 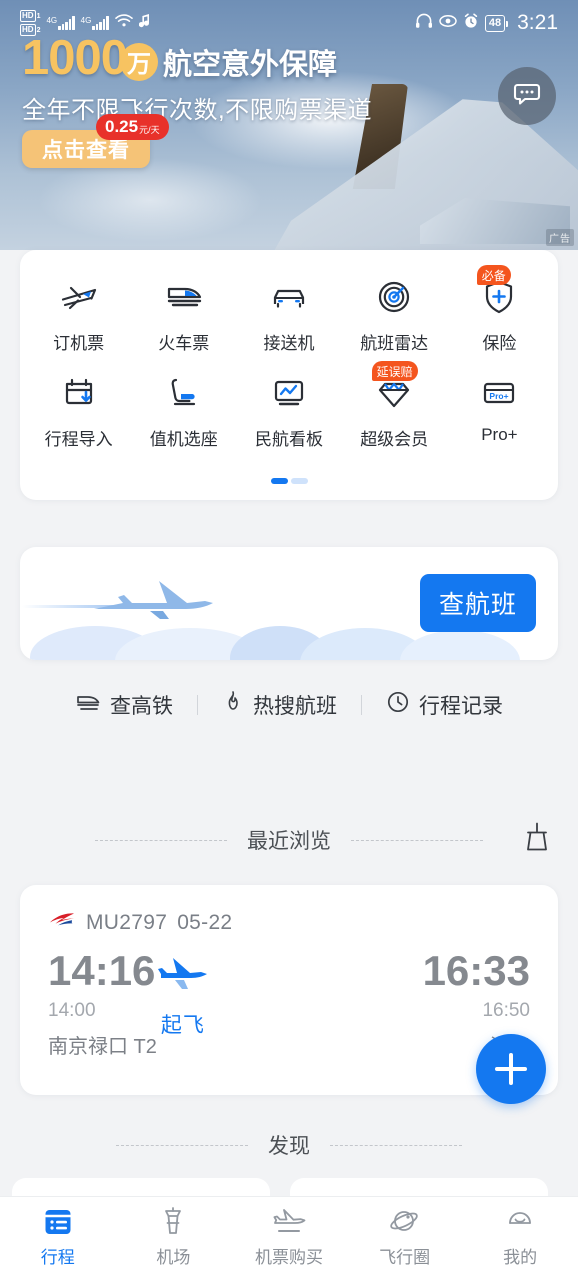 I want to click on flight-status-block: 起飞, so click(x=183, y=995).